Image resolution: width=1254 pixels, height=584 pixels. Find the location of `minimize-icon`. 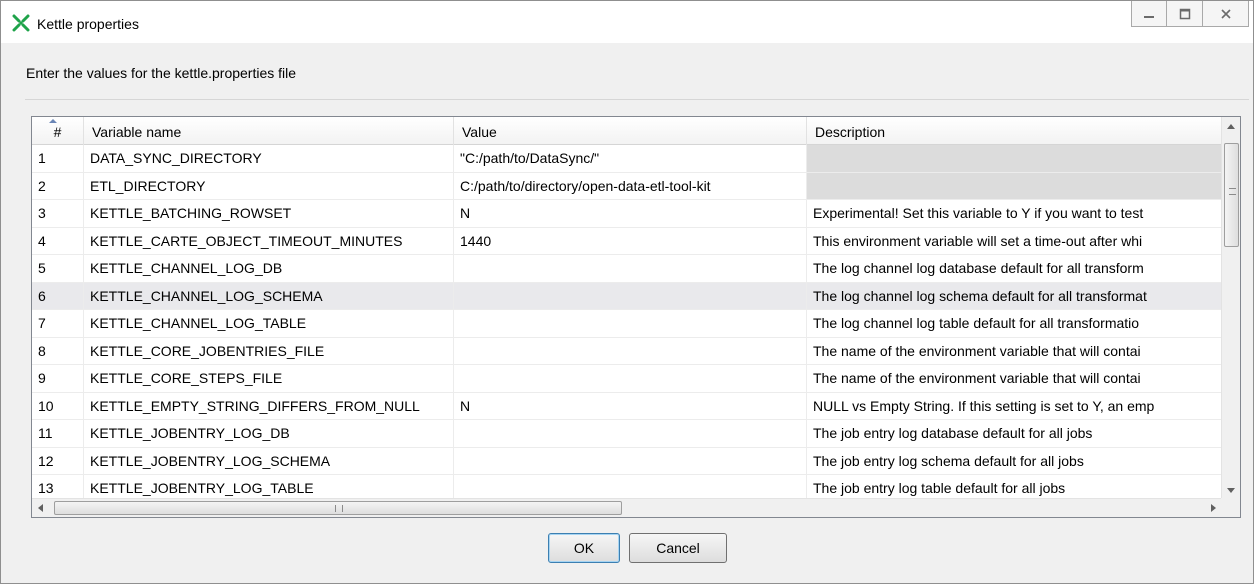

minimize-icon is located at coordinates (1149, 16).